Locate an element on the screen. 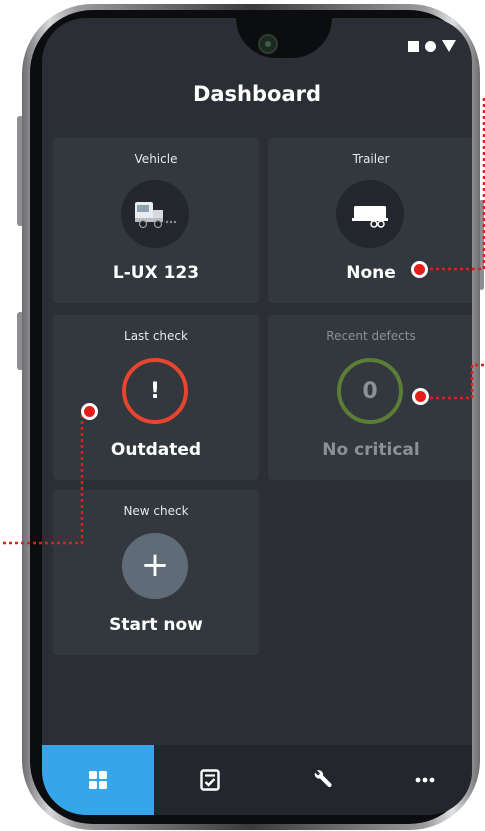  annotation-dot-defects is located at coordinates (420, 396).